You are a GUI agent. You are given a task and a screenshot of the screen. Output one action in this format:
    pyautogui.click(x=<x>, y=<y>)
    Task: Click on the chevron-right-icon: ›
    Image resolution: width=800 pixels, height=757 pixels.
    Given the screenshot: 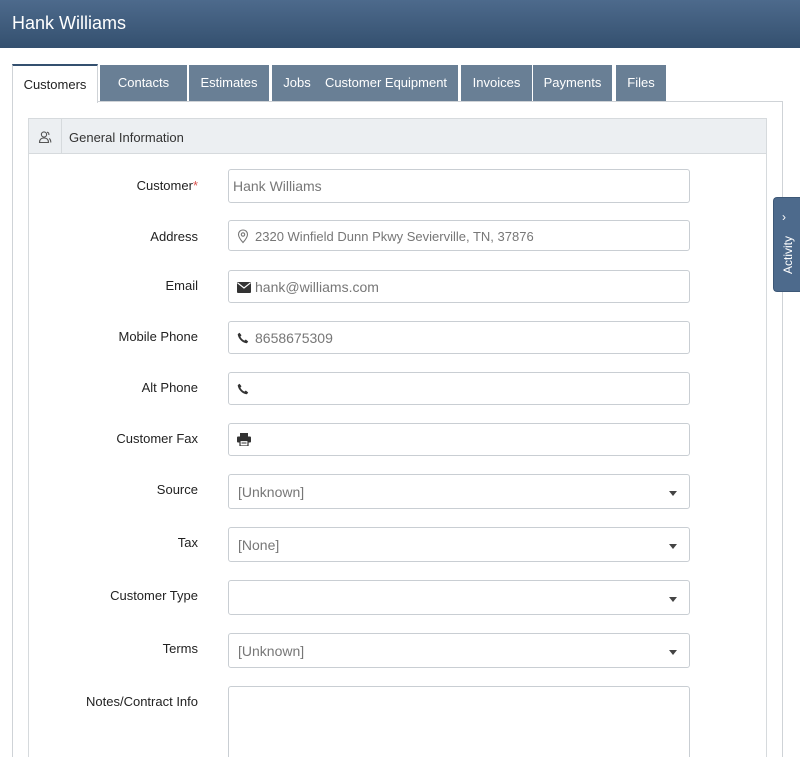 What is the action you would take?
    pyautogui.click(x=784, y=217)
    